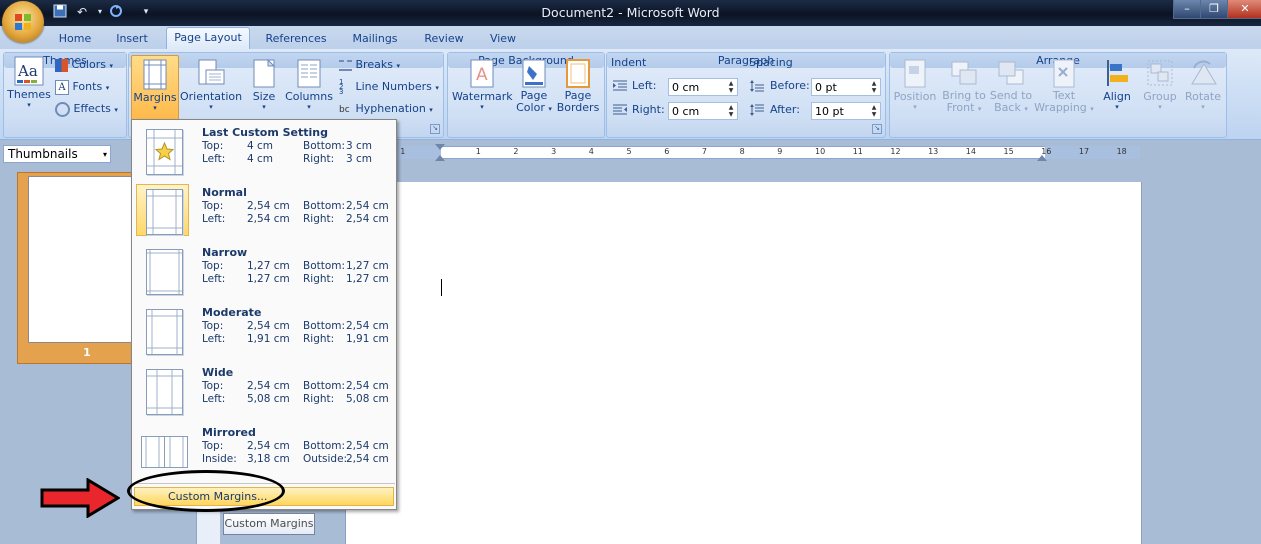 Image resolution: width=1261 pixels, height=544 pixels. What do you see at coordinates (629, 62) in the screenshot?
I see `indent-heading: Indent` at bounding box center [629, 62].